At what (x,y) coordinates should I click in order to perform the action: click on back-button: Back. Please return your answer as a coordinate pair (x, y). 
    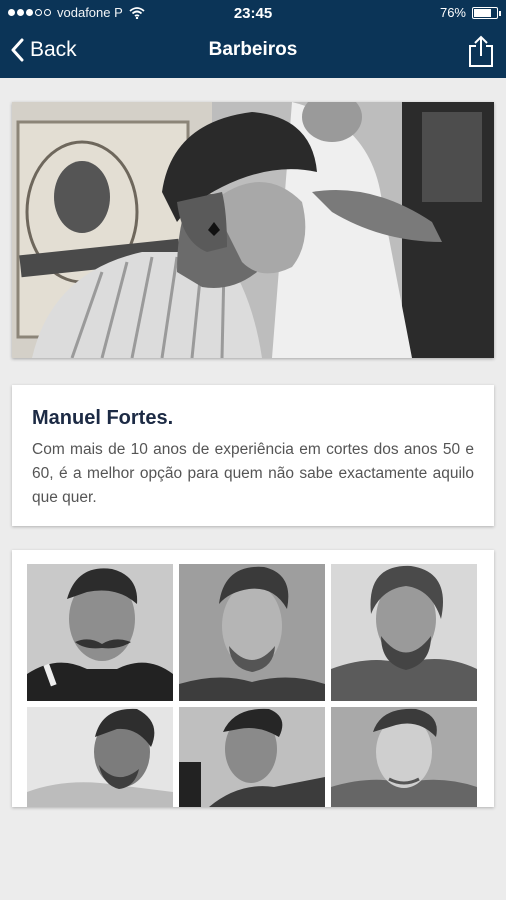
    Looking at the image, I should click on (43, 50).